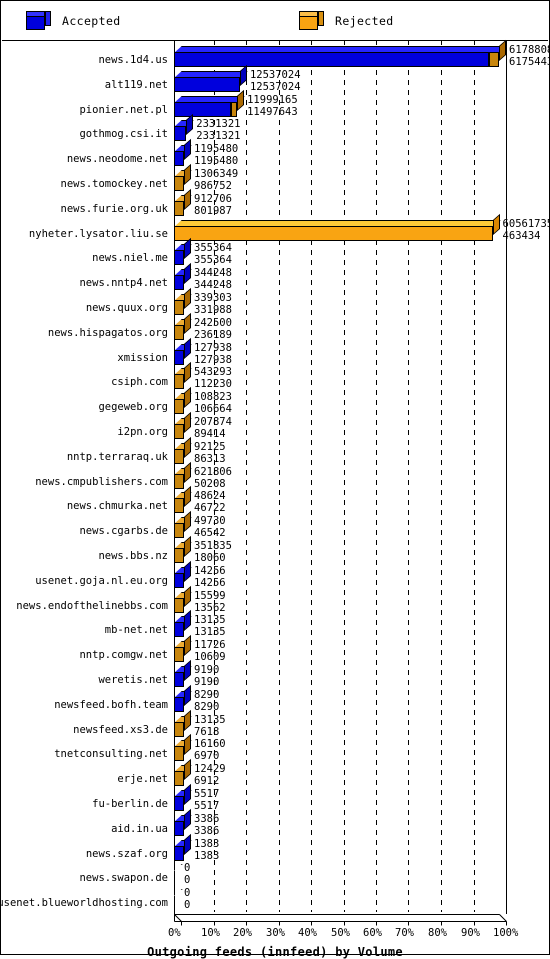  I want to click on category-label: news.endofthelinebbs.com, so click(92, 605).